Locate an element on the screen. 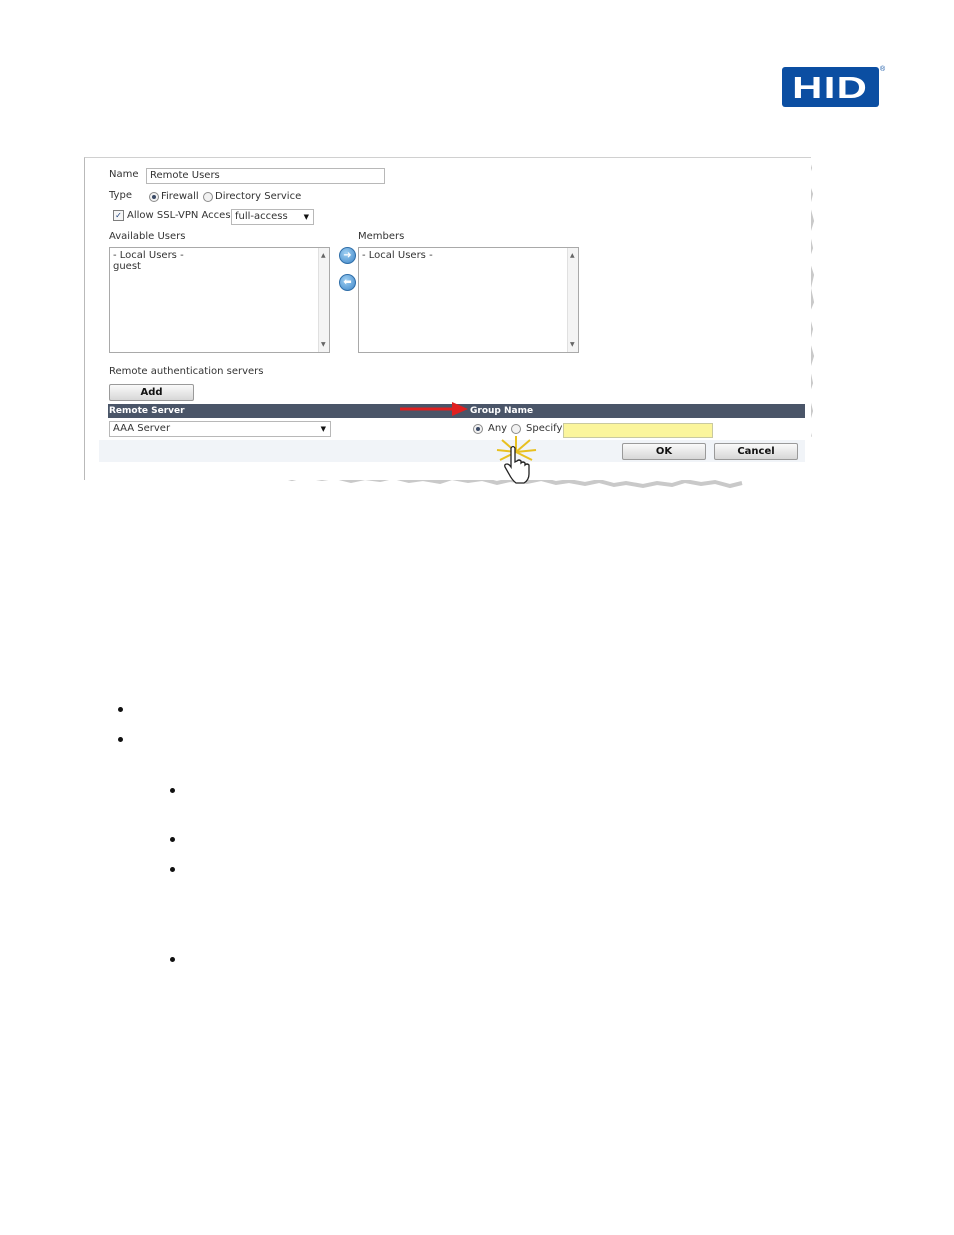  add-member-arrow-icon: ➜ is located at coordinates (347, 255).